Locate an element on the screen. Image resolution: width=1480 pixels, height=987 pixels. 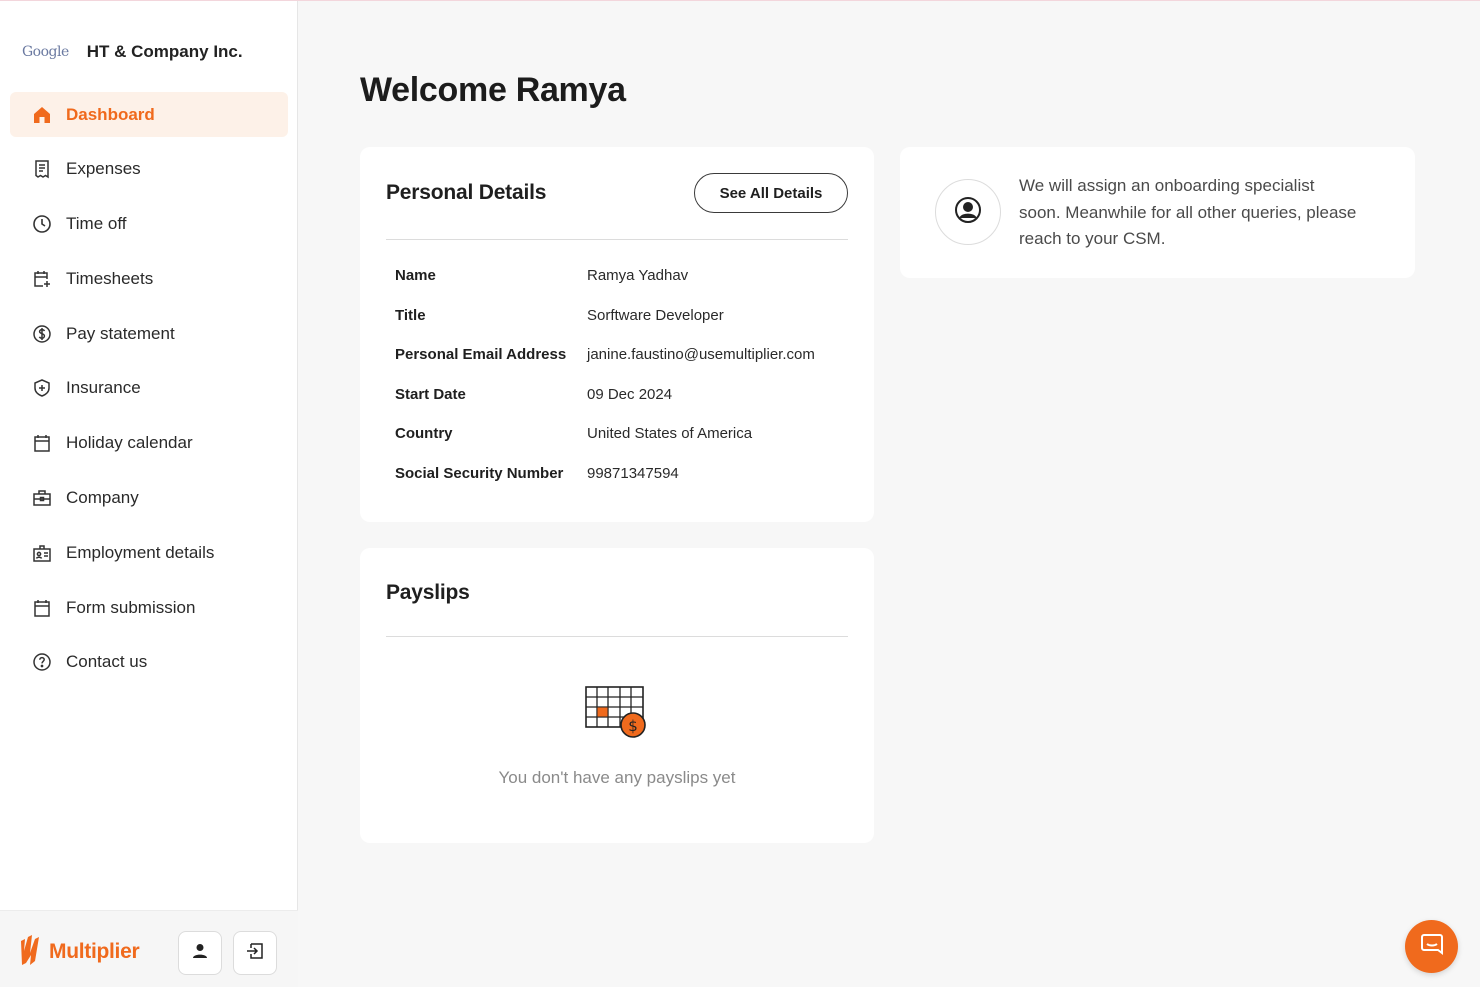
detail-label: Country is located at coordinates (424, 434).